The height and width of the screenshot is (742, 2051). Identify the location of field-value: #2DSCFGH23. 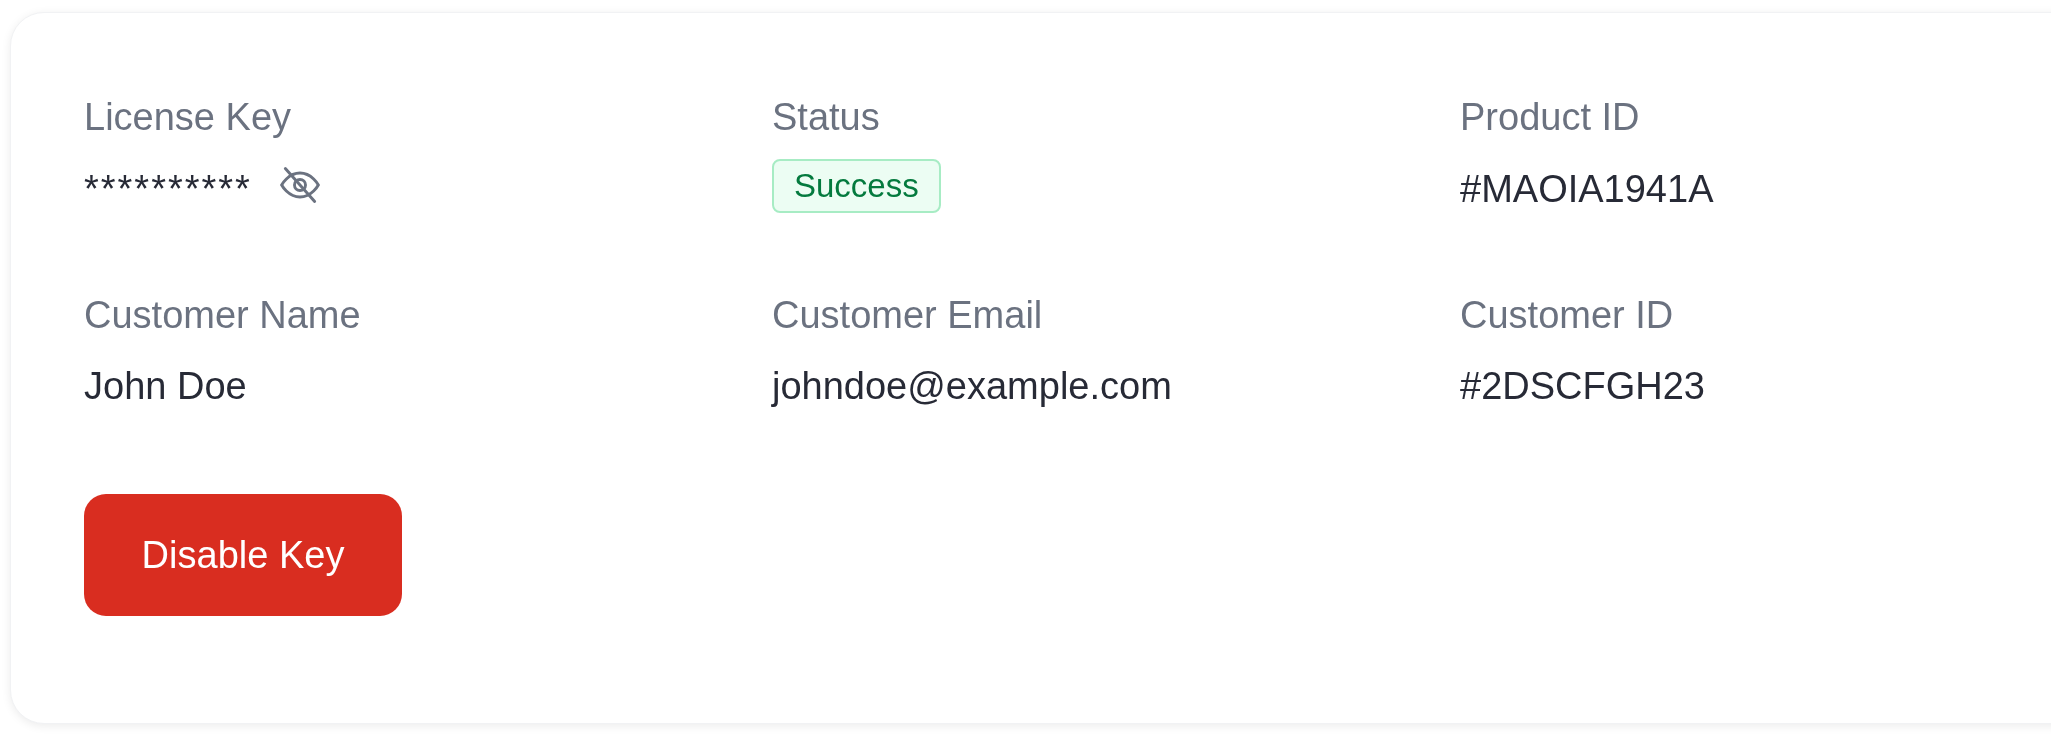
(1582, 387).